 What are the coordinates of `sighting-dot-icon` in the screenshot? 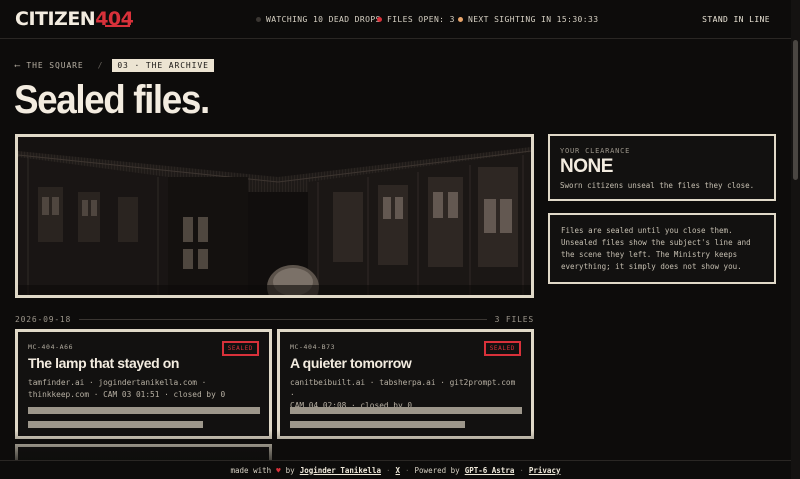 It's located at (460, 19).